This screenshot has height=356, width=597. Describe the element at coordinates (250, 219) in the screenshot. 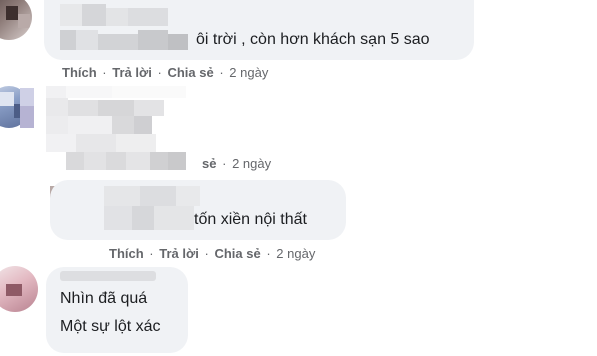

I see `comment-text: tốn xiền nội thất` at that location.